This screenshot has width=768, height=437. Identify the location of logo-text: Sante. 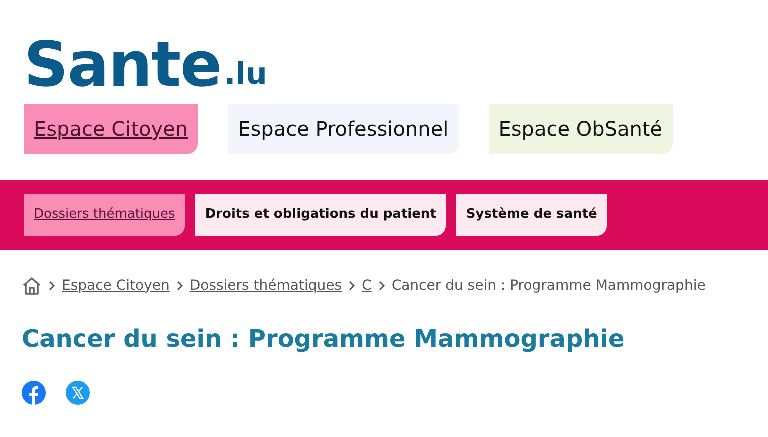
(123, 65).